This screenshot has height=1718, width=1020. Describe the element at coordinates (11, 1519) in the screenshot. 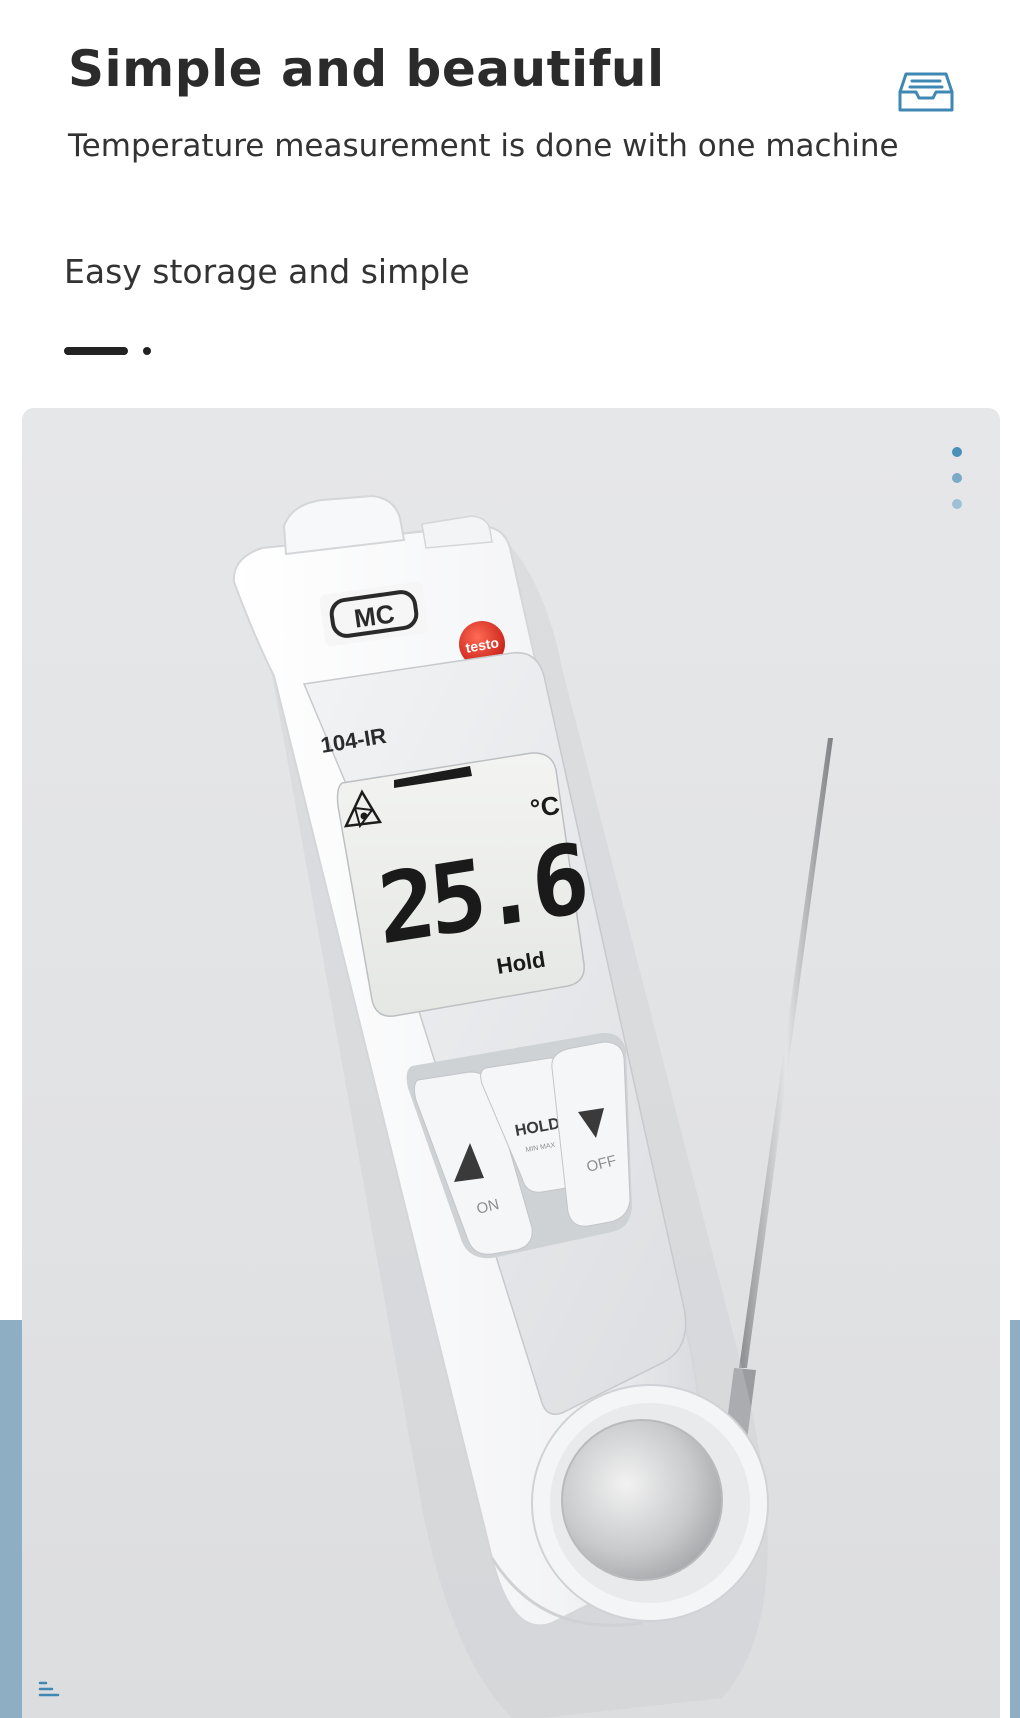

I see `side-accent-left` at that location.